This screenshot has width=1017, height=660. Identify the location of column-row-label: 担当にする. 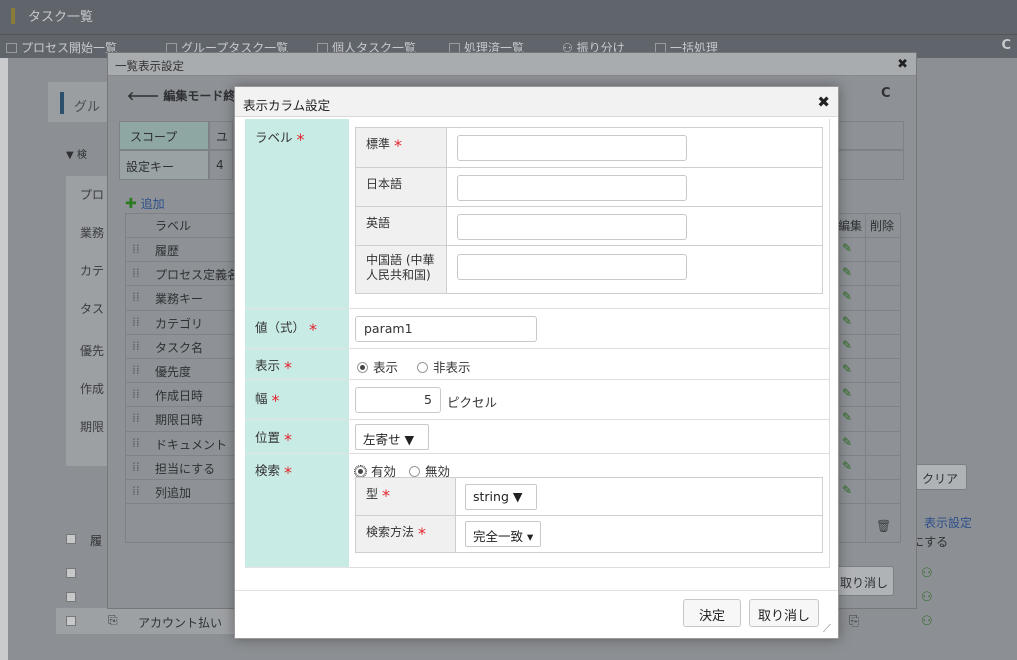
(185, 468).